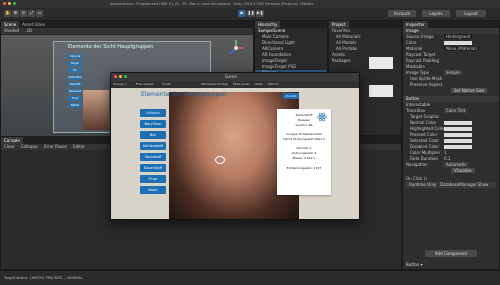 This screenshot has height=285, width=500. Describe the element at coordinates (456, 110) in the screenshot. I see `transition-dropdown: Color Tint` at that location.